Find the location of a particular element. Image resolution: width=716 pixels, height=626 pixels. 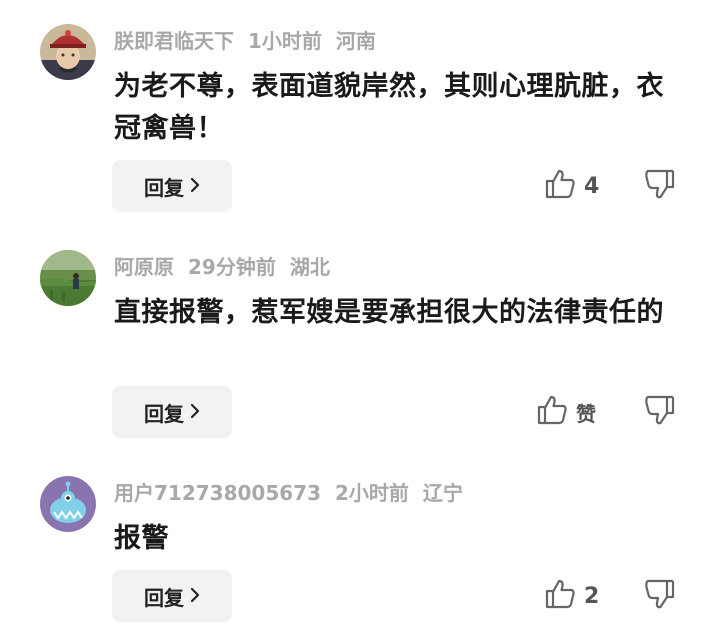

like-count: 2 is located at coordinates (592, 596).